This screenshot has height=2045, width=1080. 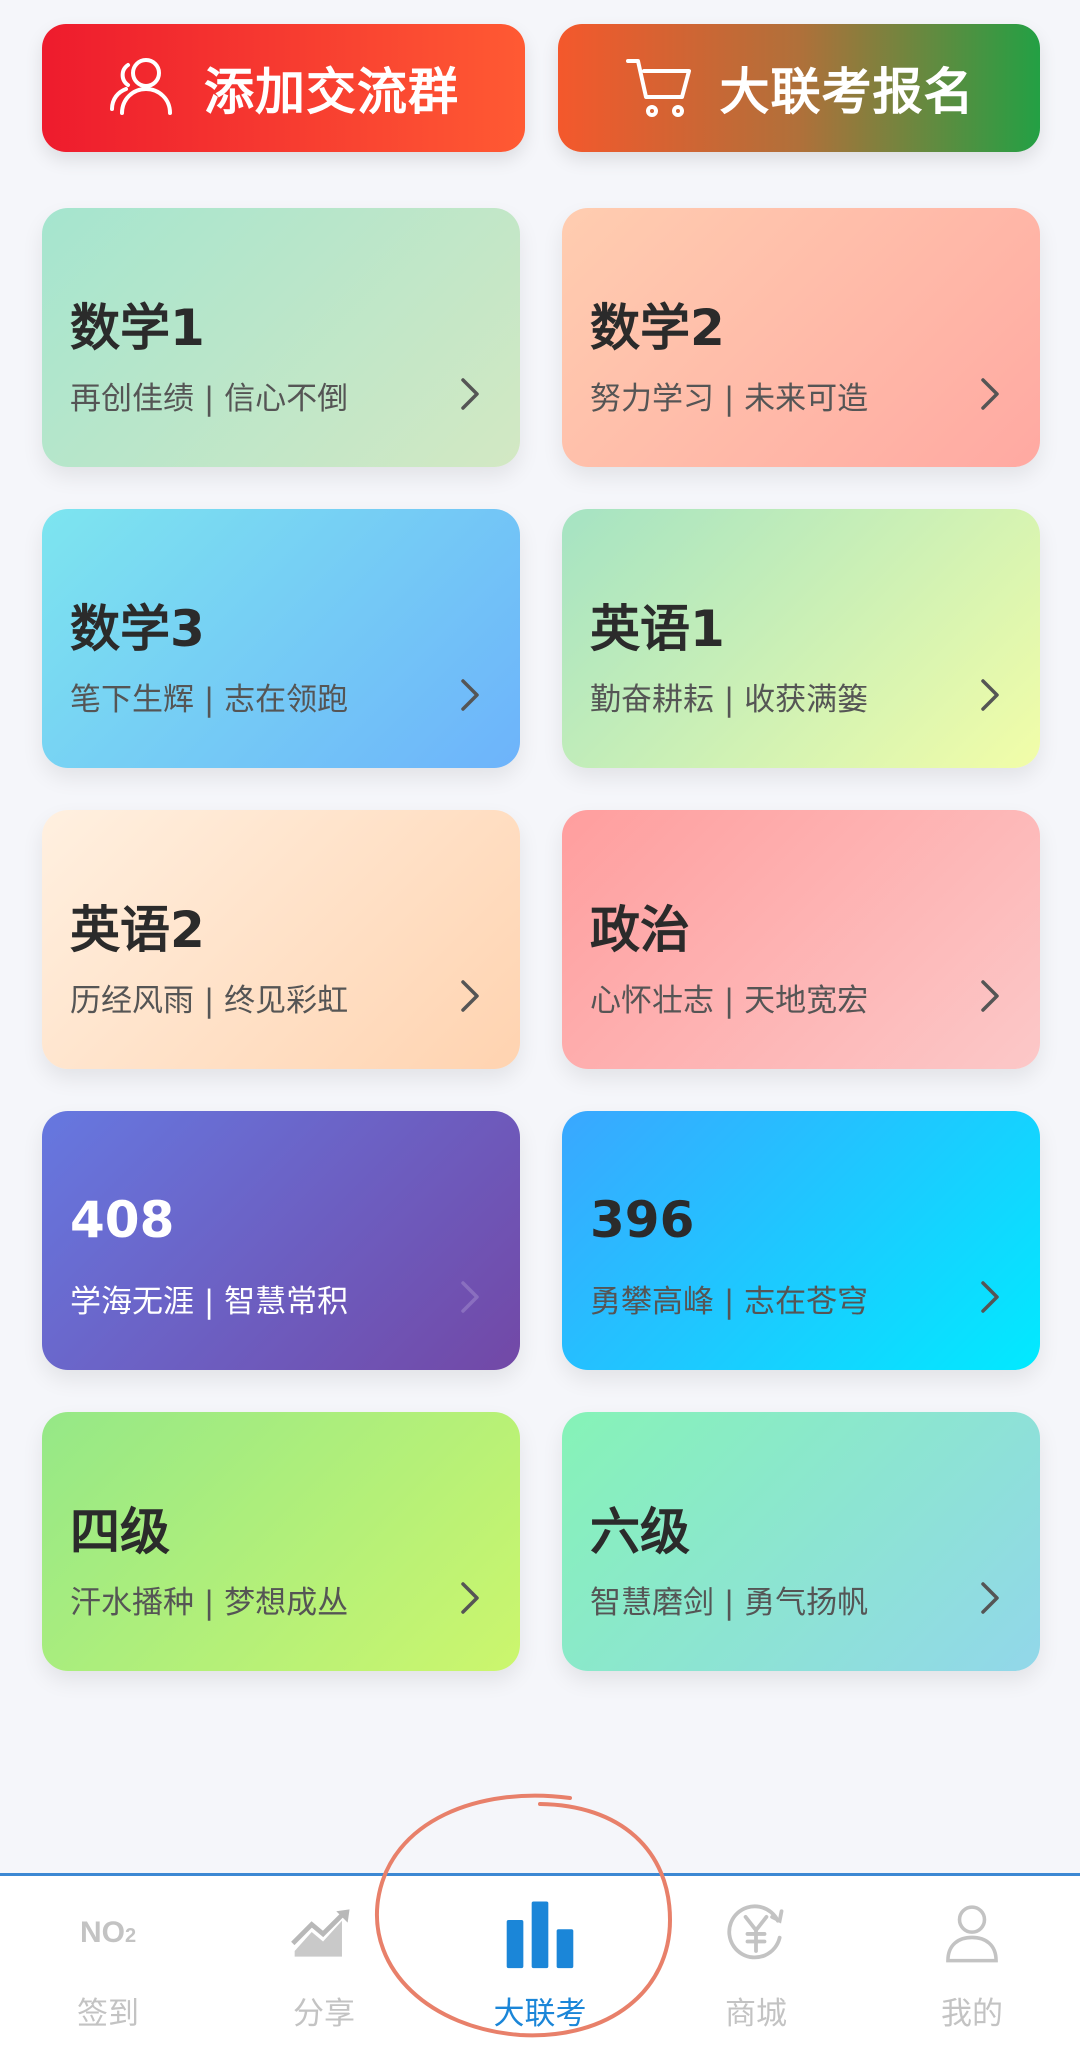 I want to click on card-title: 408, so click(x=122, y=1220).